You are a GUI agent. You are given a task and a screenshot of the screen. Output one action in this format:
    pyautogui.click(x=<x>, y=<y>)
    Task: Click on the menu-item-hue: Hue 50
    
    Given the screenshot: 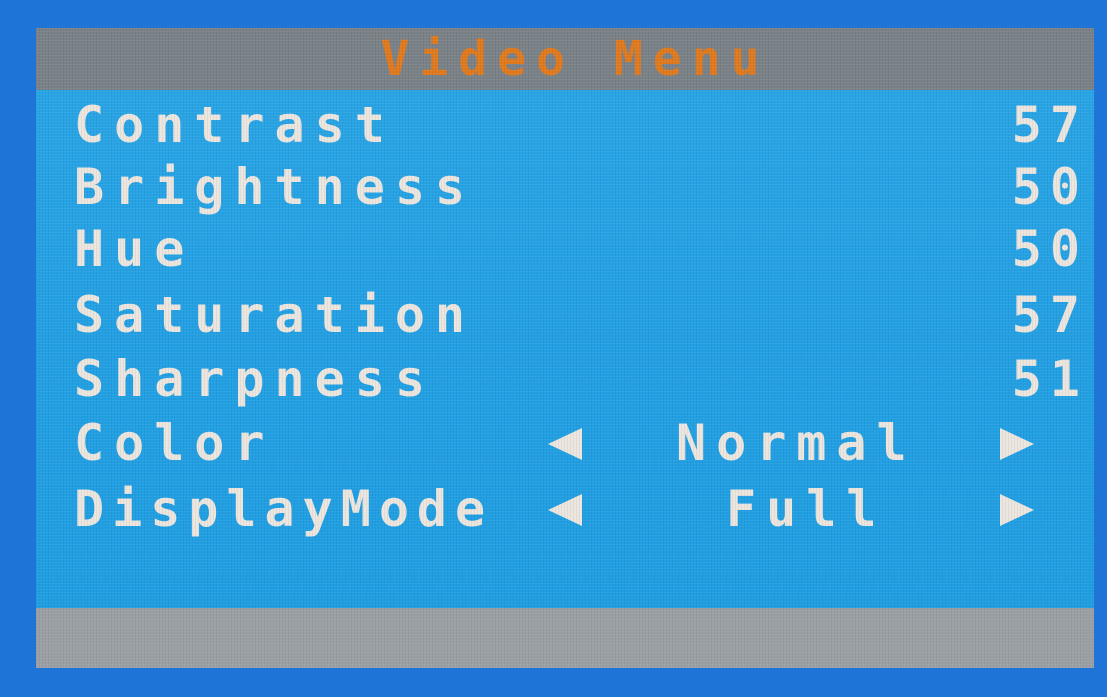 What is the action you would take?
    pyautogui.click(x=565, y=249)
    